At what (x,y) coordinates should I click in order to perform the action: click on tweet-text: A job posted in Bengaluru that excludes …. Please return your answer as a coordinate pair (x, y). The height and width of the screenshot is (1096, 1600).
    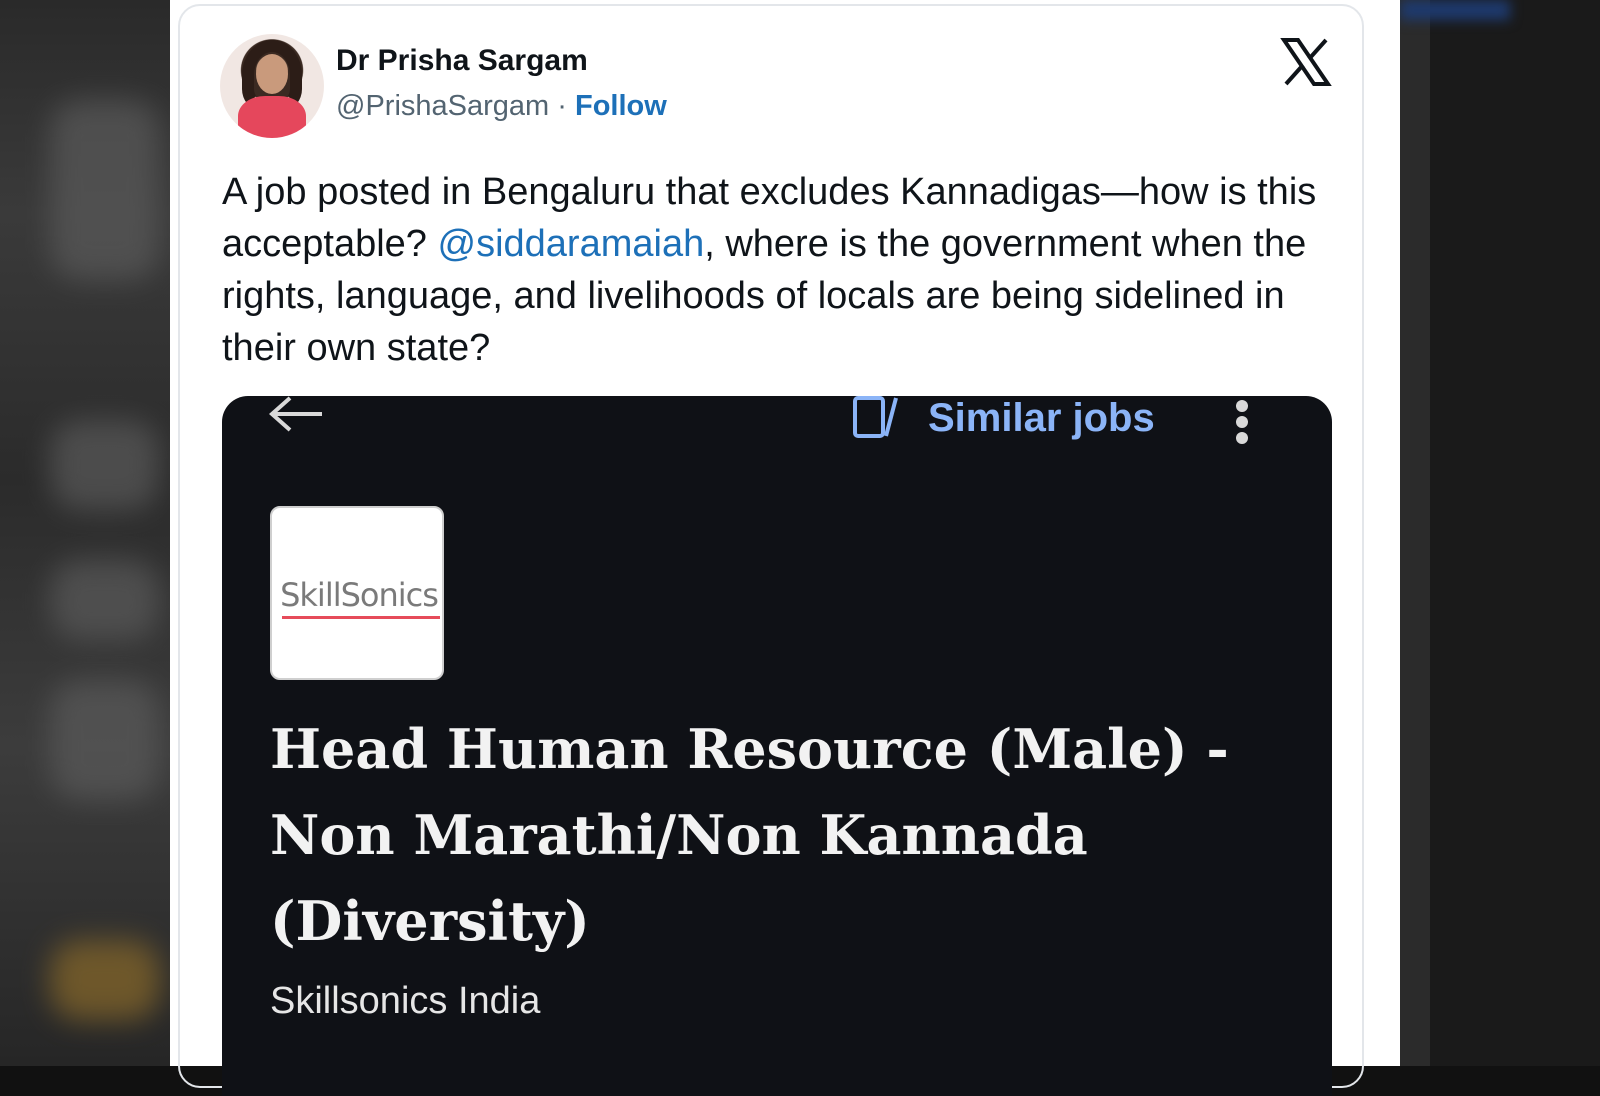
    Looking at the image, I should click on (782, 270).